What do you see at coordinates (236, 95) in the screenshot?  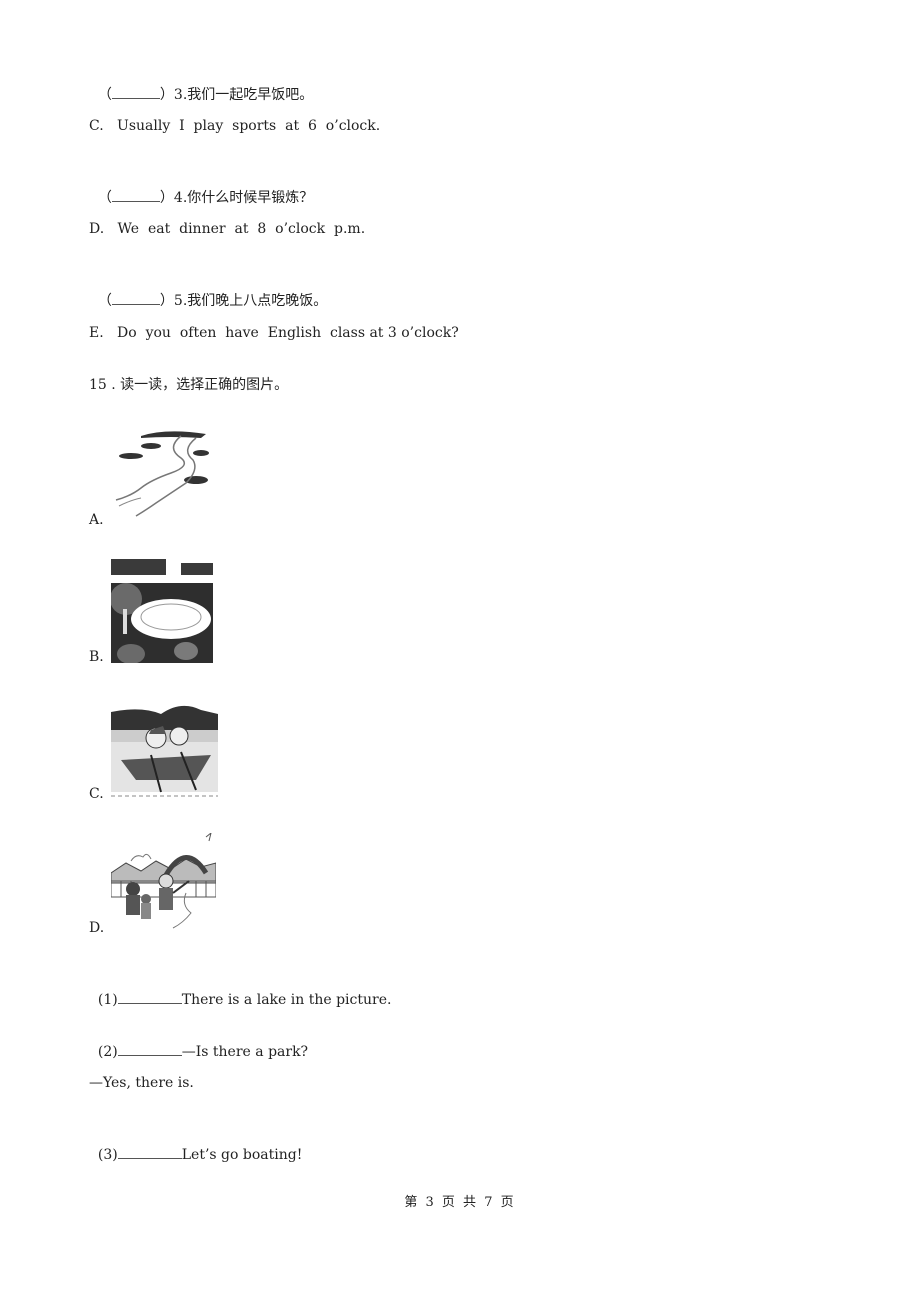 I see `question-text: ）3.我们一起吃早饭吧。` at bounding box center [236, 95].